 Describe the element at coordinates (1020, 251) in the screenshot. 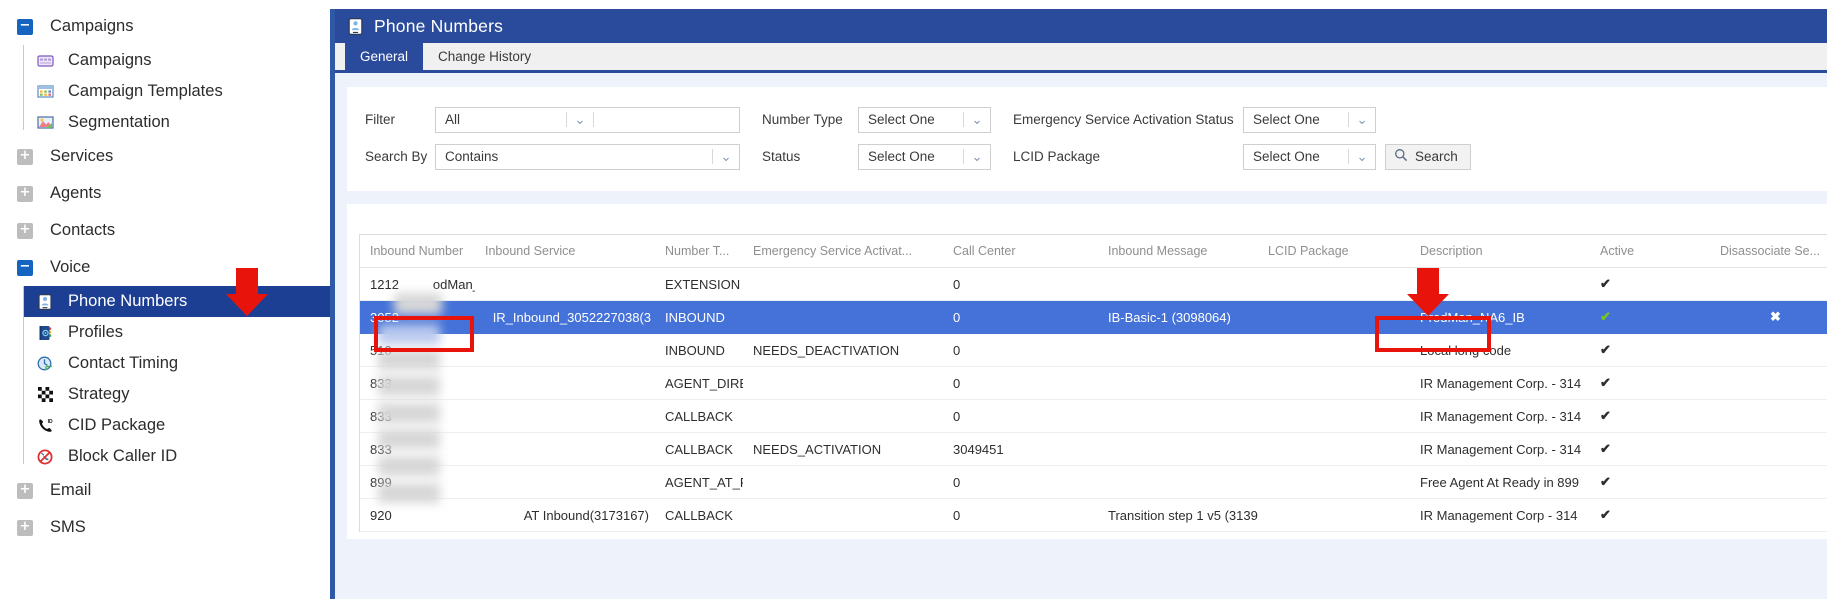

I see `col-call-center: Call Center` at that location.